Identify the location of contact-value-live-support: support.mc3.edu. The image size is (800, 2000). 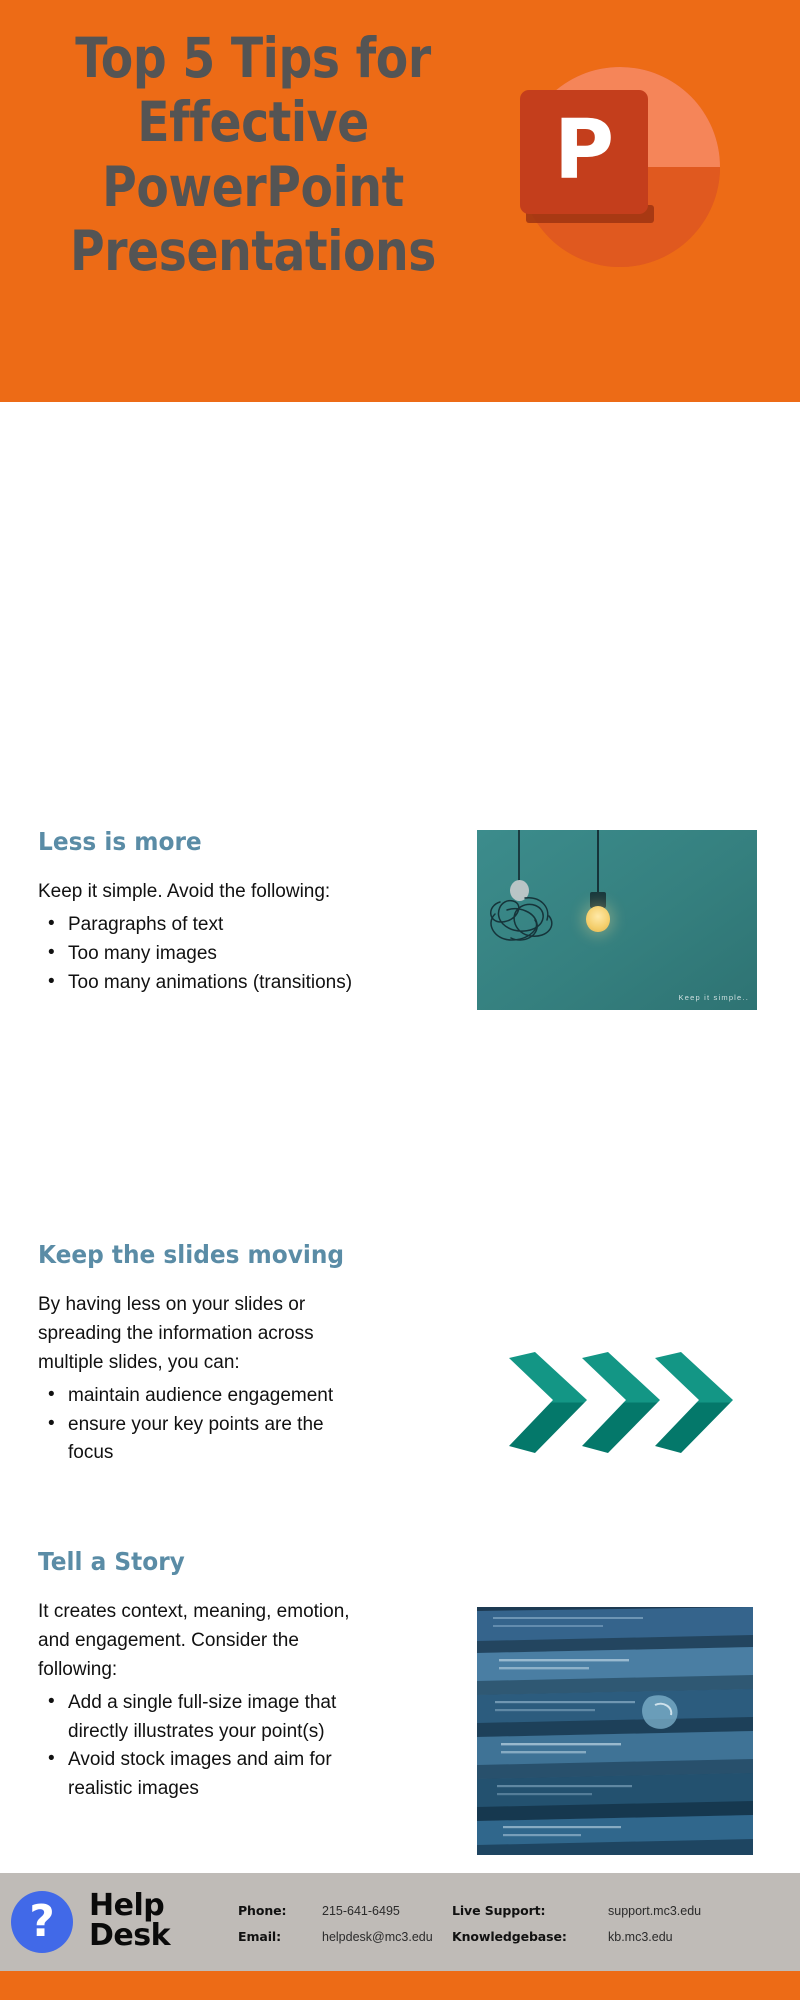
(668, 1911).